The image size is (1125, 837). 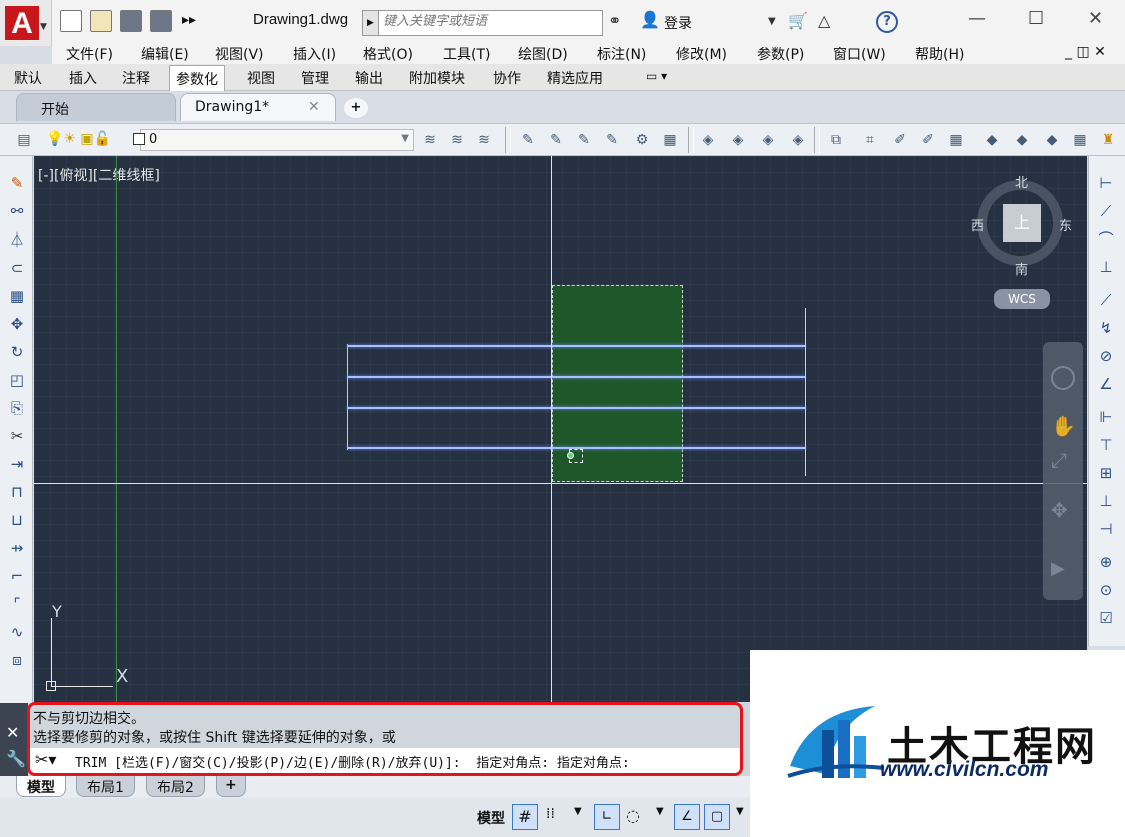 What do you see at coordinates (1106, 384) in the screenshot?
I see `angular-dim-icon: ∠` at bounding box center [1106, 384].